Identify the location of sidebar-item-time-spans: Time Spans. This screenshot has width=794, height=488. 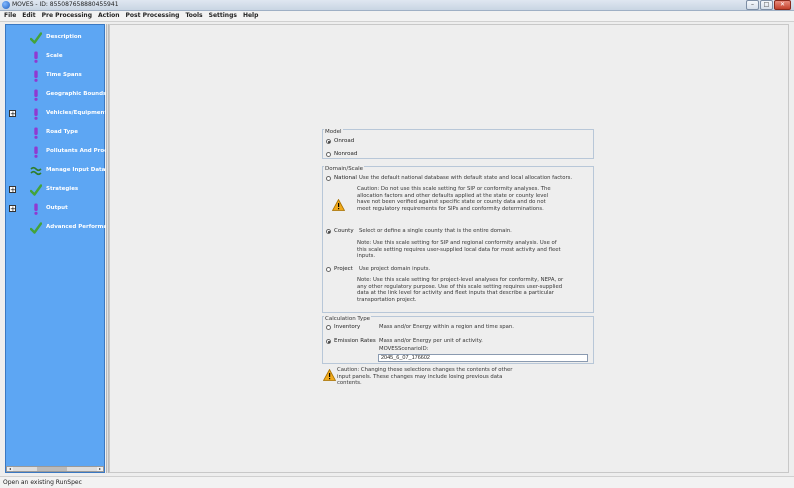
(56, 76).